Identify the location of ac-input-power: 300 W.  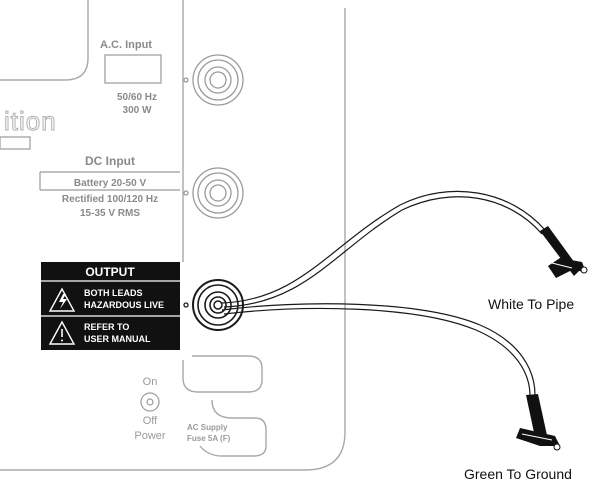
(137, 110).